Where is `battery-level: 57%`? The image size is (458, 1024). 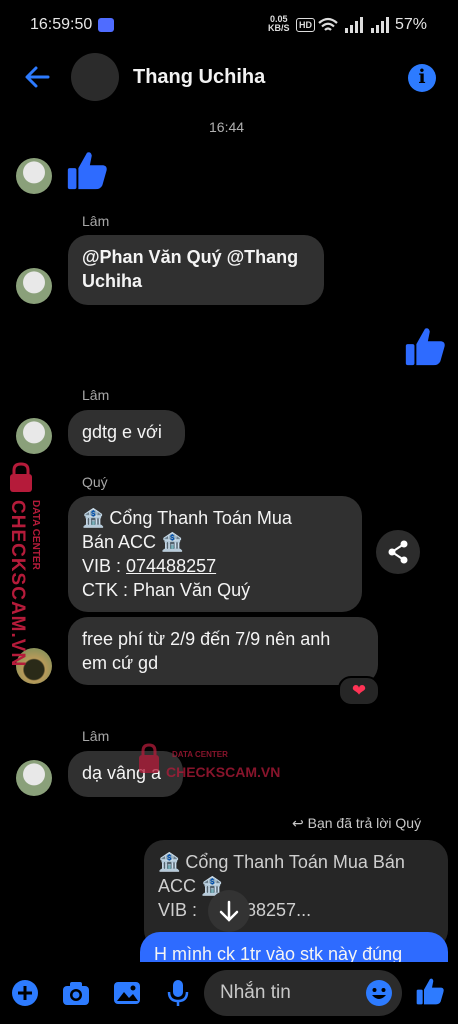 battery-level: 57% is located at coordinates (411, 24).